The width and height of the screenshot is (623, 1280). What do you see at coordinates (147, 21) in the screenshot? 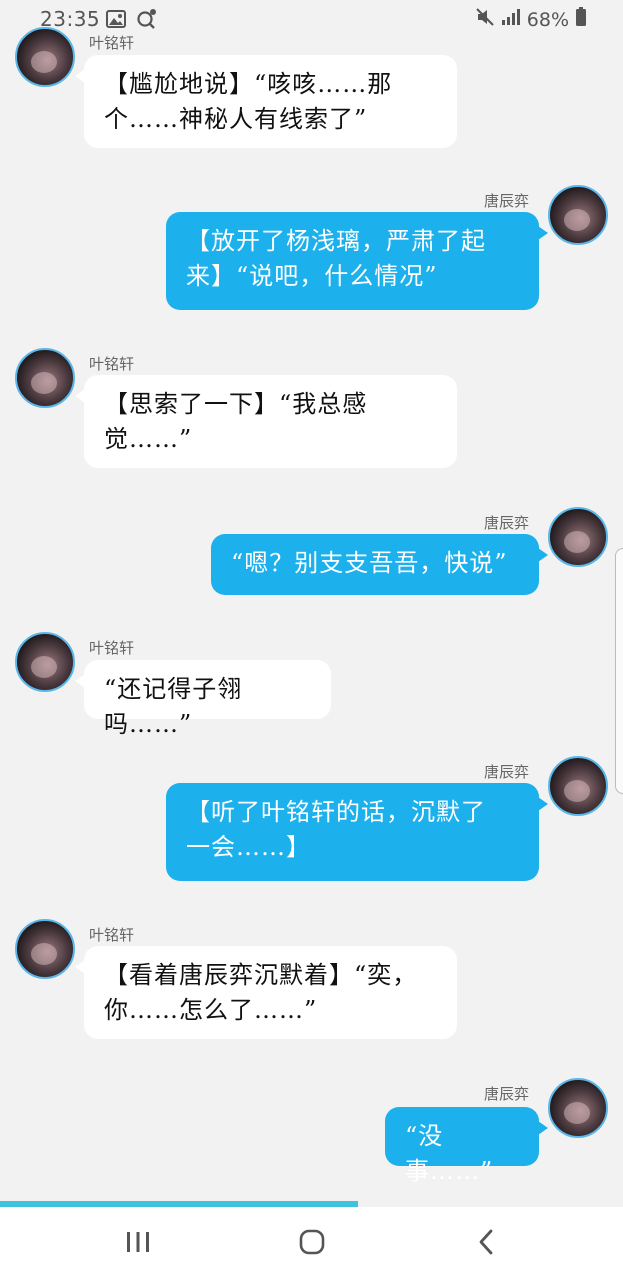
I see `search-location-icon` at bounding box center [147, 21].